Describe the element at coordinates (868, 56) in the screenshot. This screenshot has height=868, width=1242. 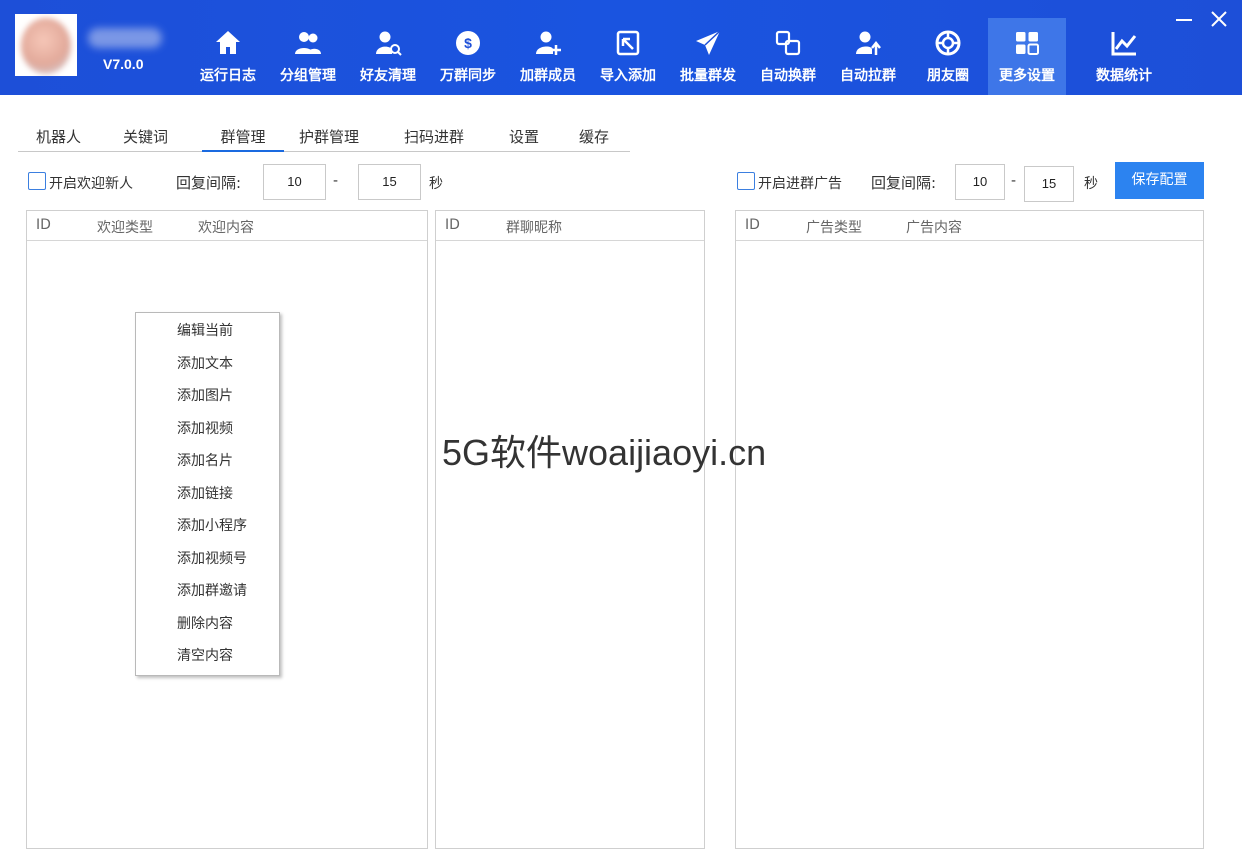
I see `nav-auto-pull-group: 自动拉群` at that location.